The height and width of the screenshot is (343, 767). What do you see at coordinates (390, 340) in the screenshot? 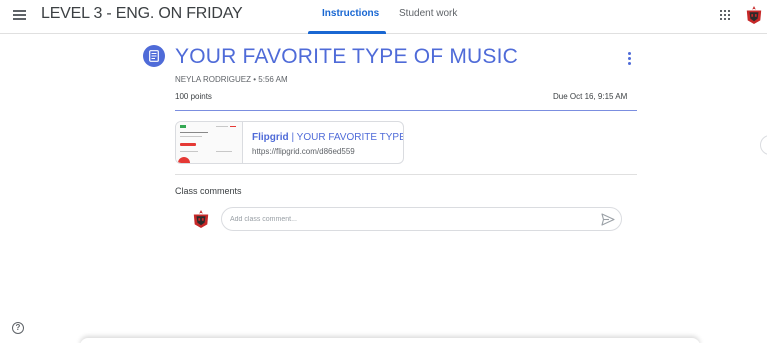
I see `bottom-panel` at bounding box center [390, 340].